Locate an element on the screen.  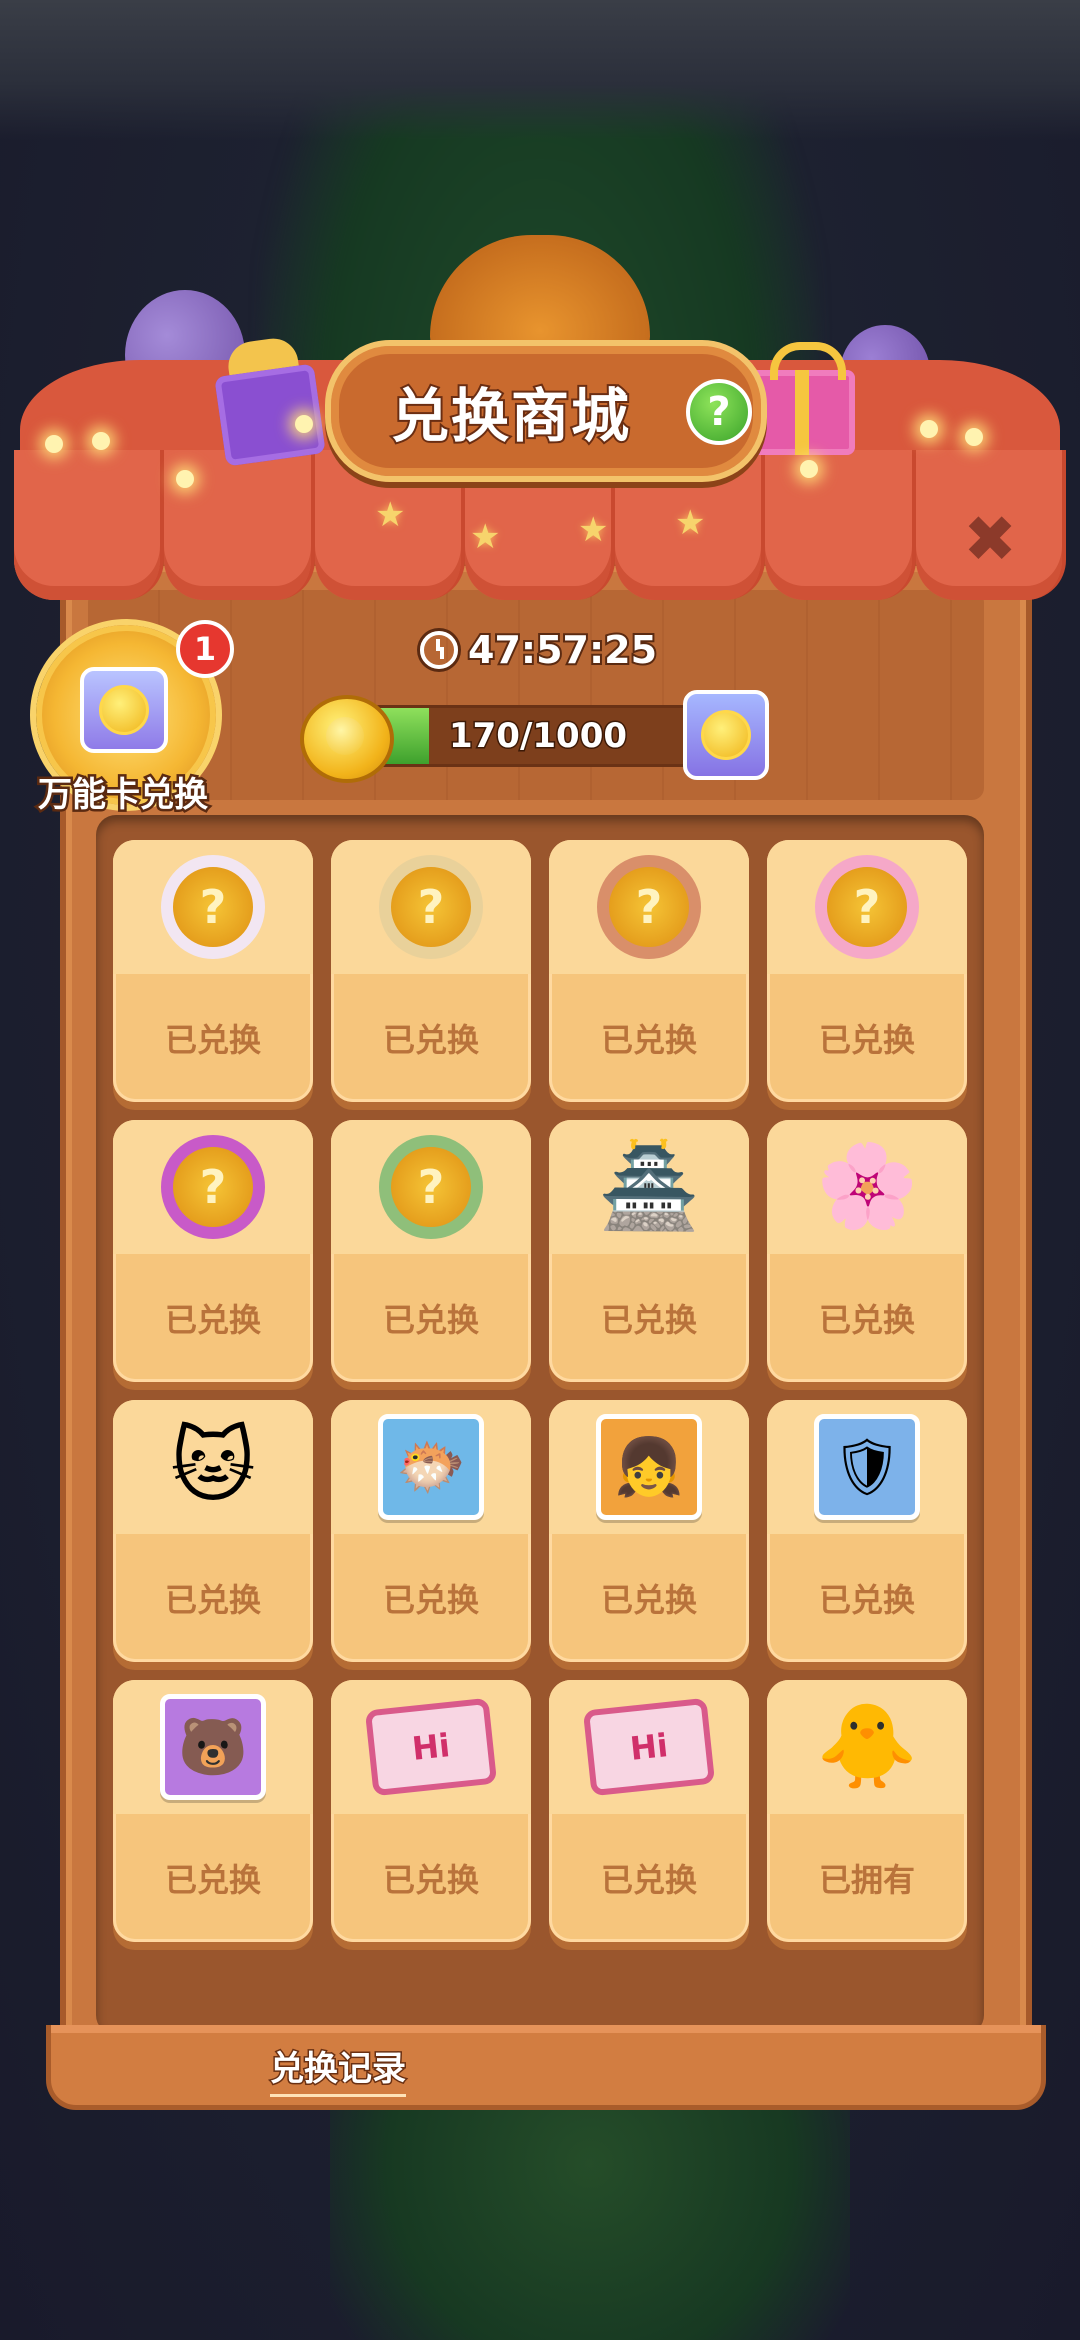
candy-shop-frame-icon: ? is located at coordinates (867, 907).